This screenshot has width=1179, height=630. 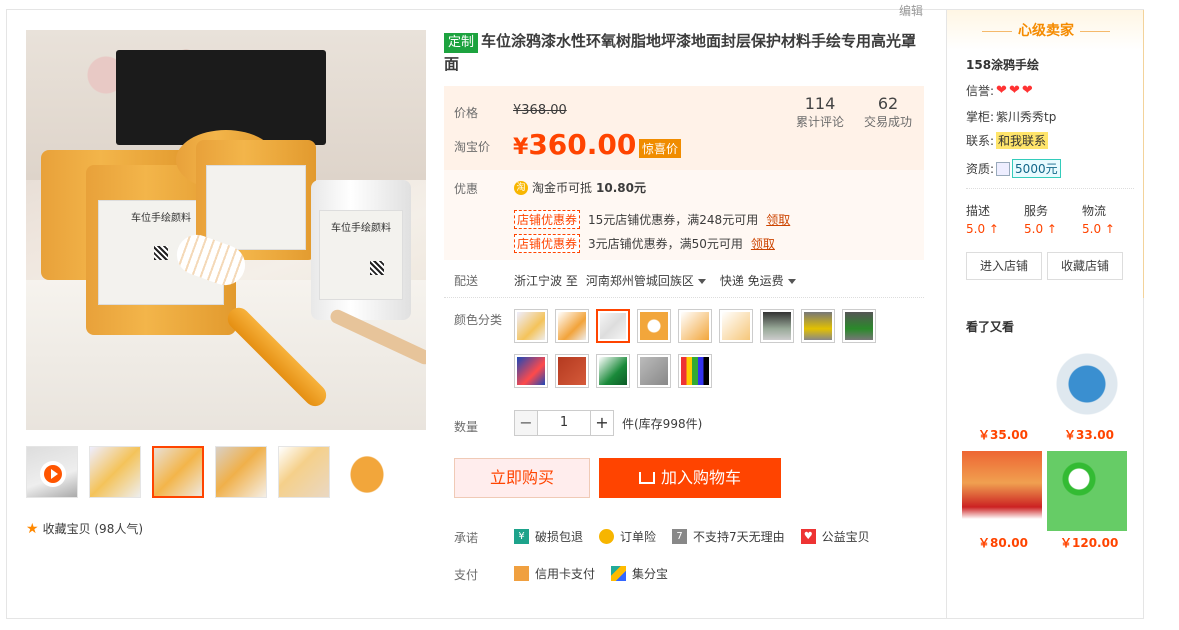 I want to click on currency-symbol: ¥, so click(x=521, y=147).